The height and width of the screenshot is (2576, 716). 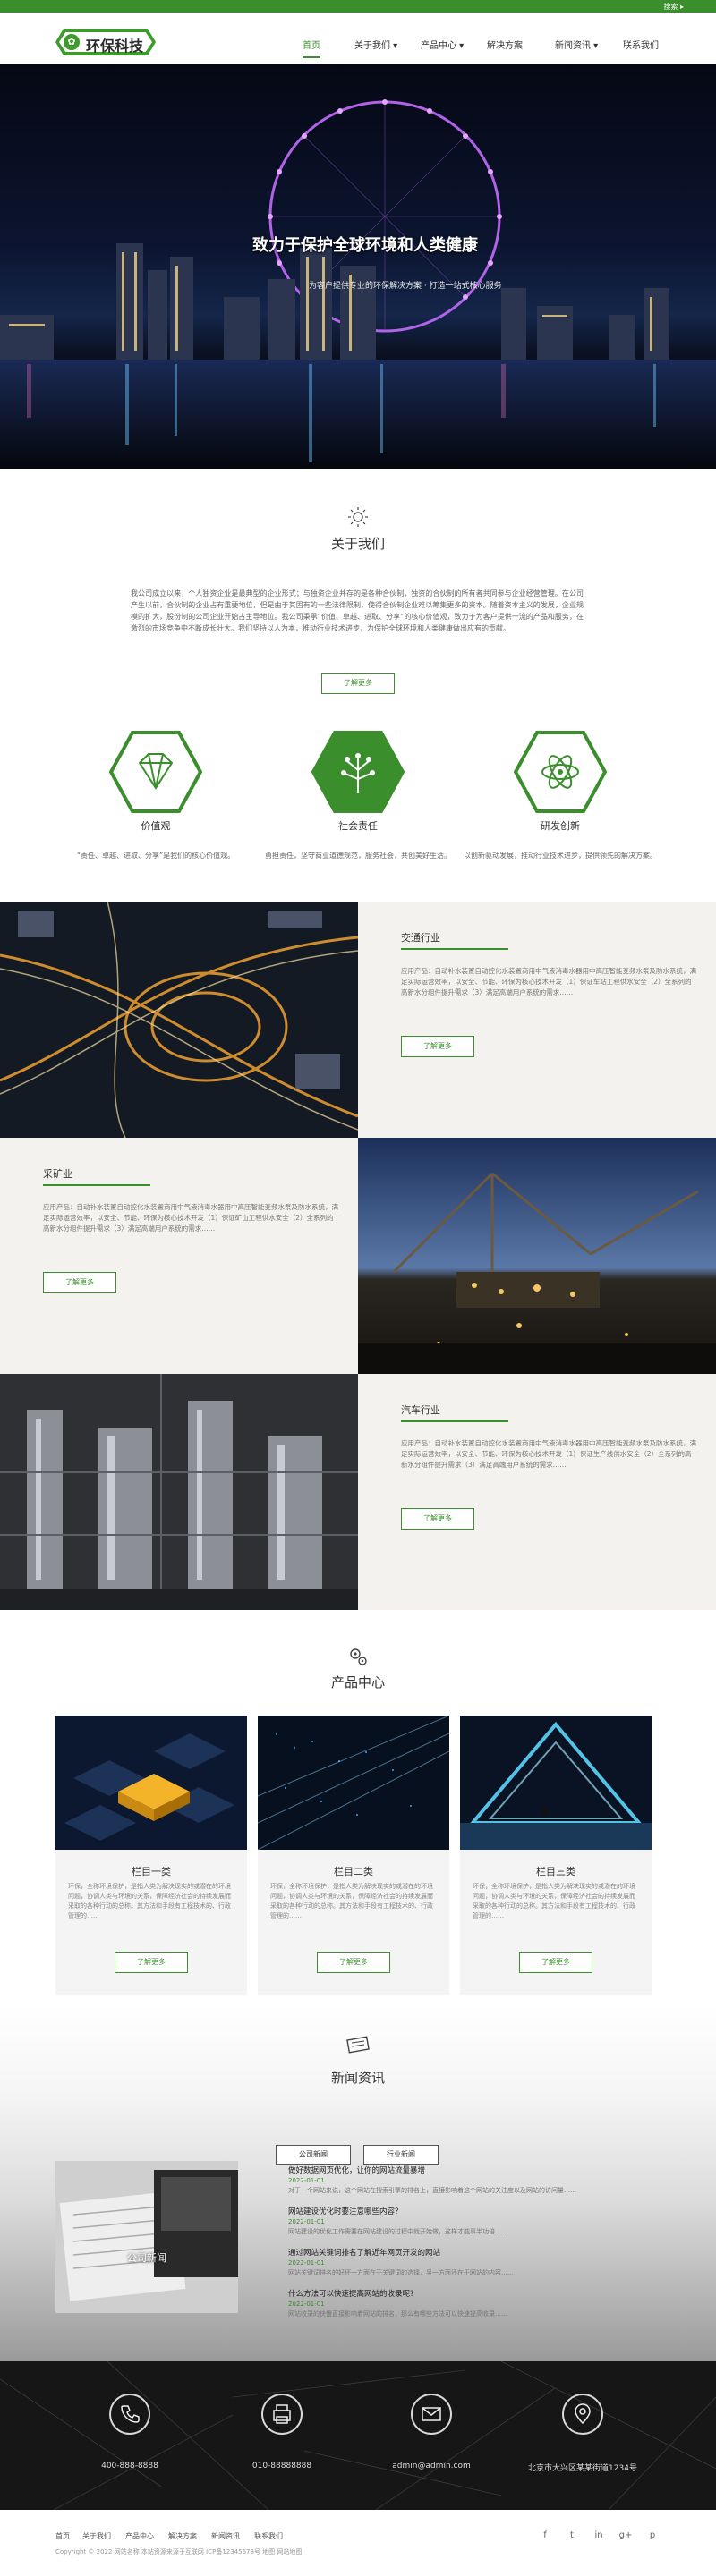 I want to click on transport-image, so click(x=179, y=1020).